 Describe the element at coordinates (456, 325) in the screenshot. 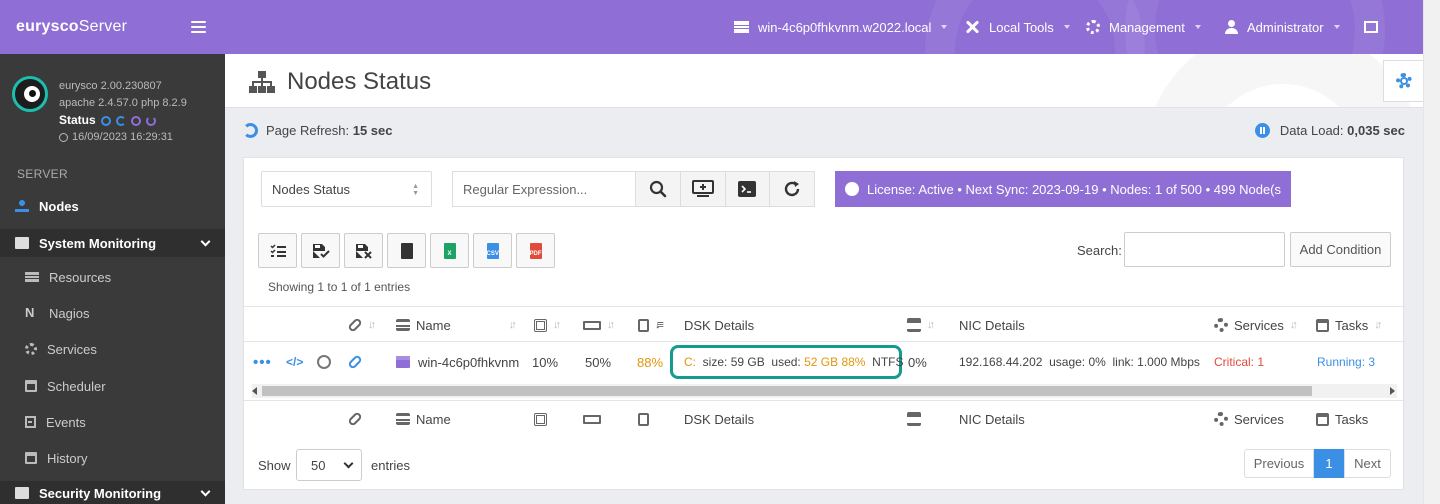

I see `col-name: Name ↓↑` at that location.